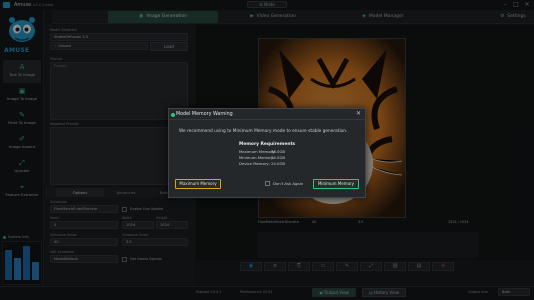  I want to click on dialog-close-icon: ✕, so click(358, 113).